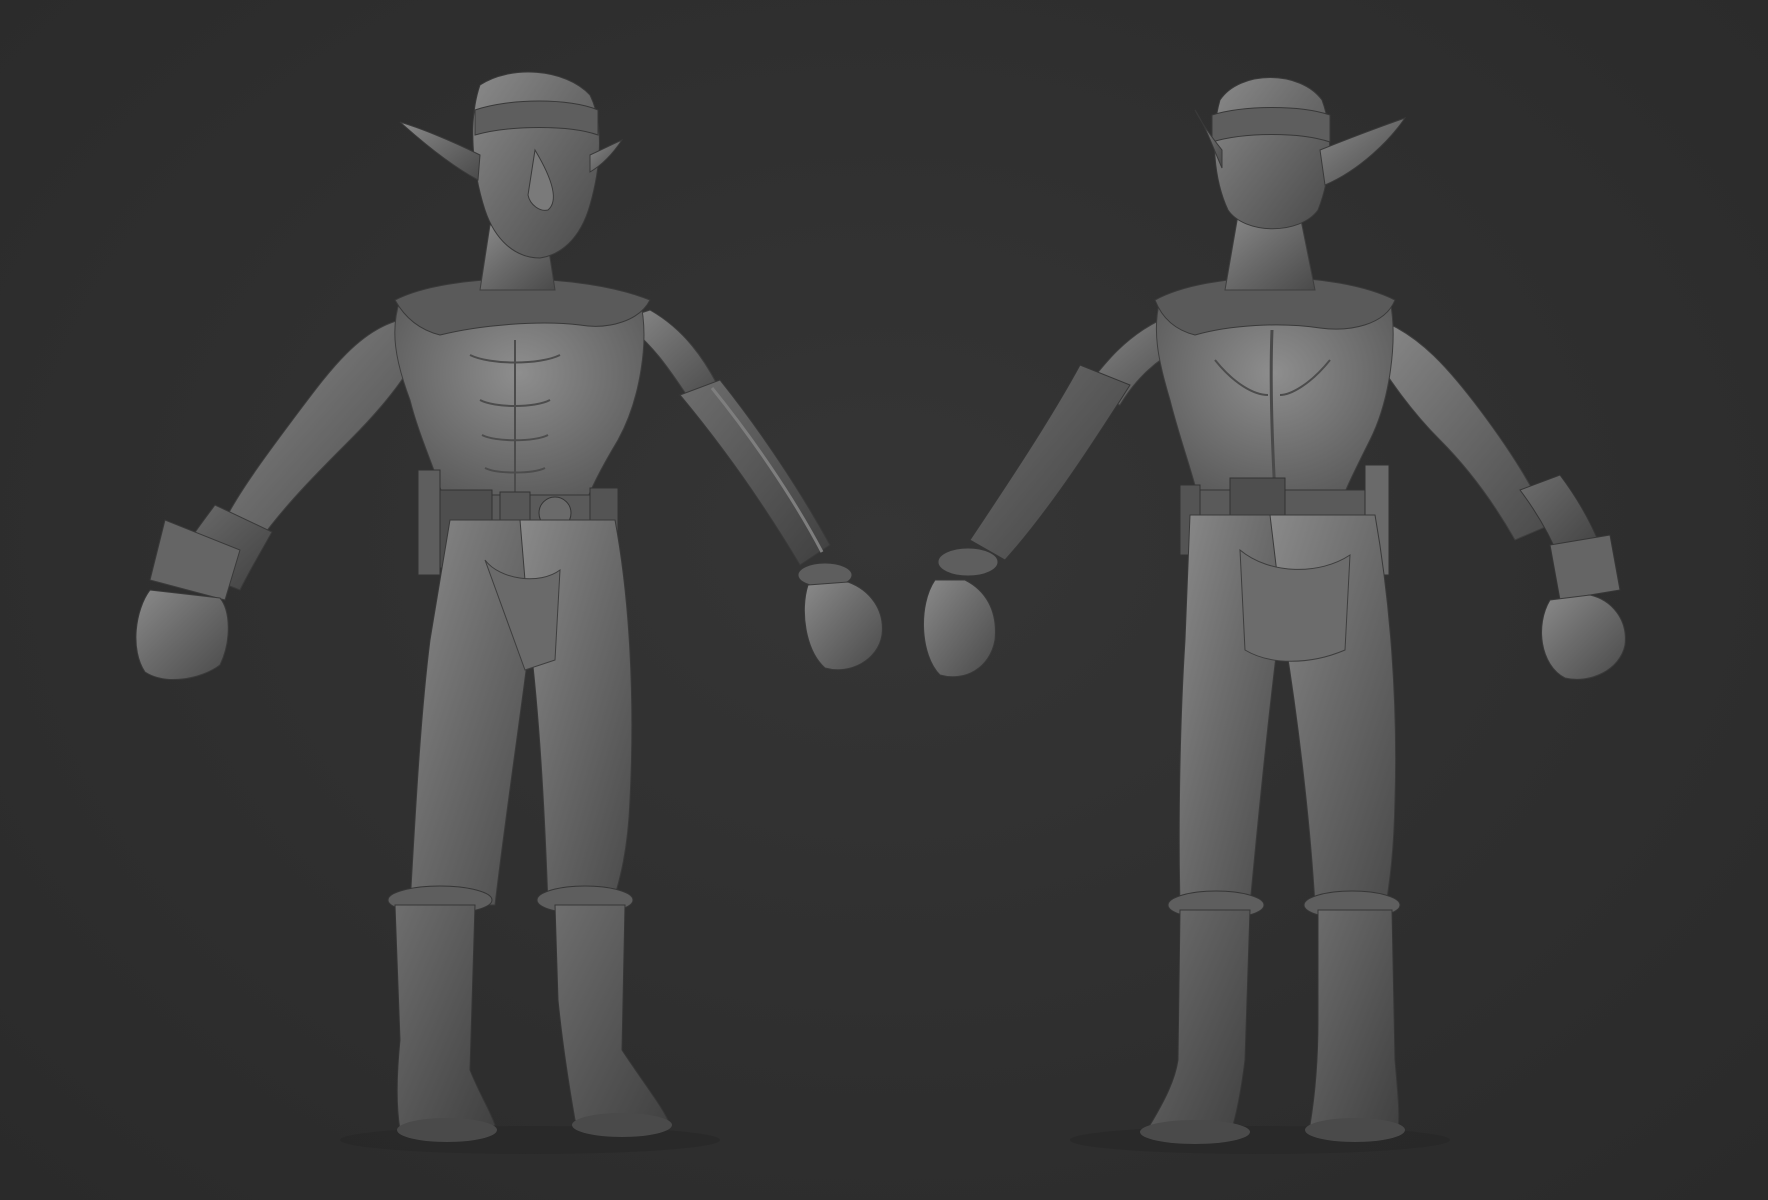 This screenshot has height=1200, width=1768. What do you see at coordinates (576, 712) in the screenshot?
I see `front-right-pant-leg` at bounding box center [576, 712].